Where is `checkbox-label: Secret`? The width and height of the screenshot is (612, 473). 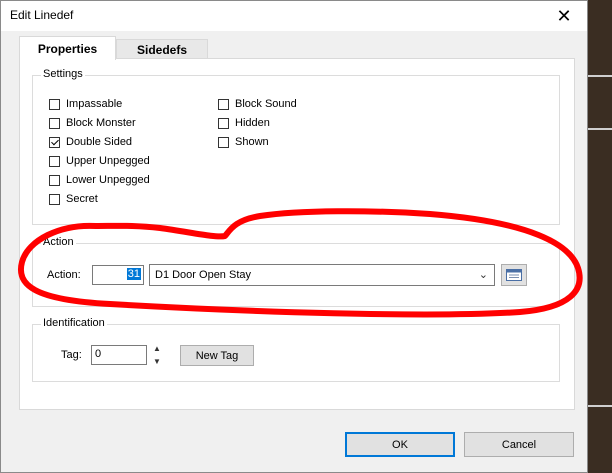
checkbox-label: Secret is located at coordinates (82, 199).